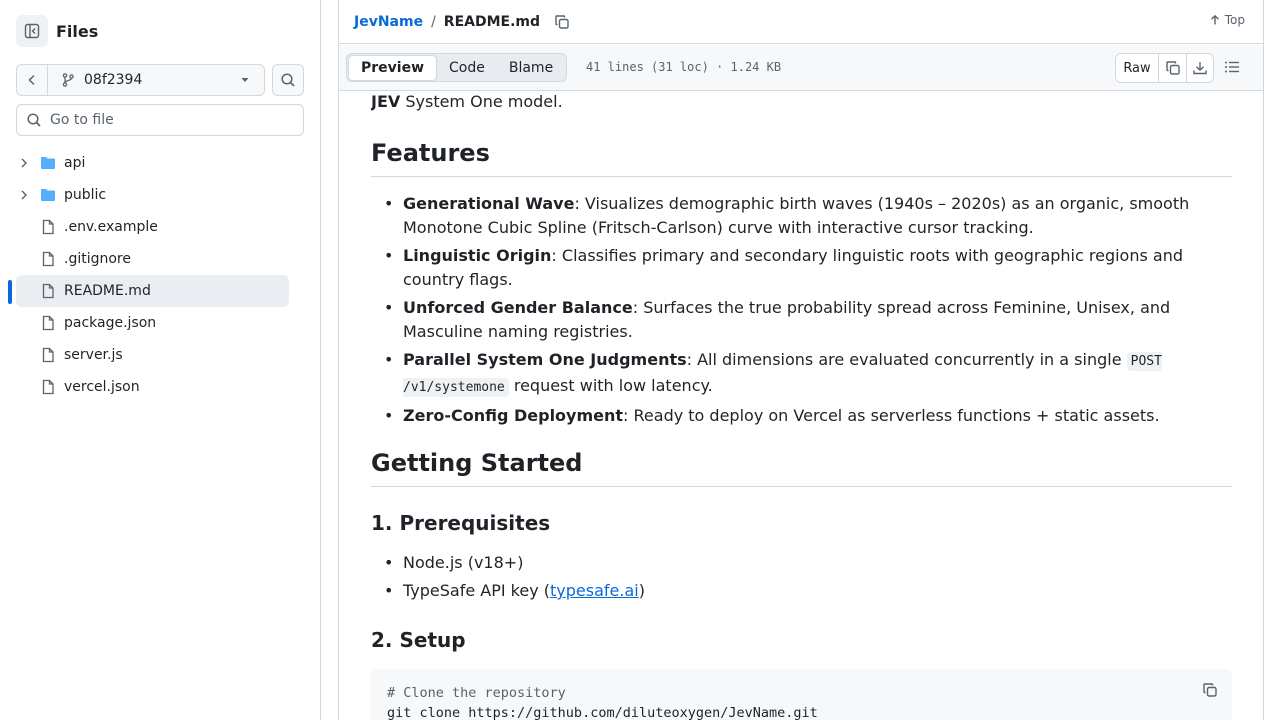 The height and width of the screenshot is (720, 1280). What do you see at coordinates (393, 67) in the screenshot?
I see `tab-preview: Preview` at bounding box center [393, 67].